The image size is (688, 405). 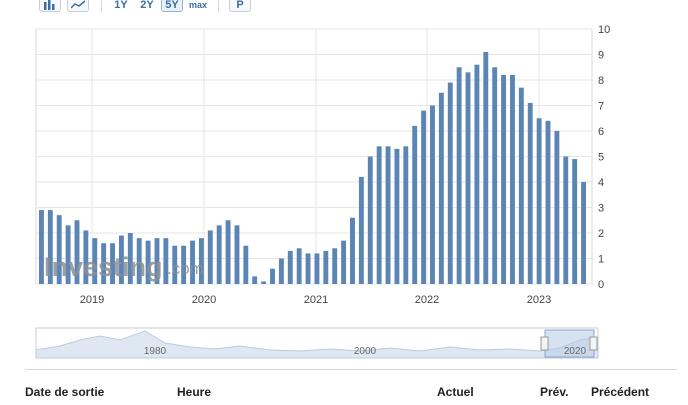 I want to click on x-tick-label: 2019, so click(x=92, y=300).